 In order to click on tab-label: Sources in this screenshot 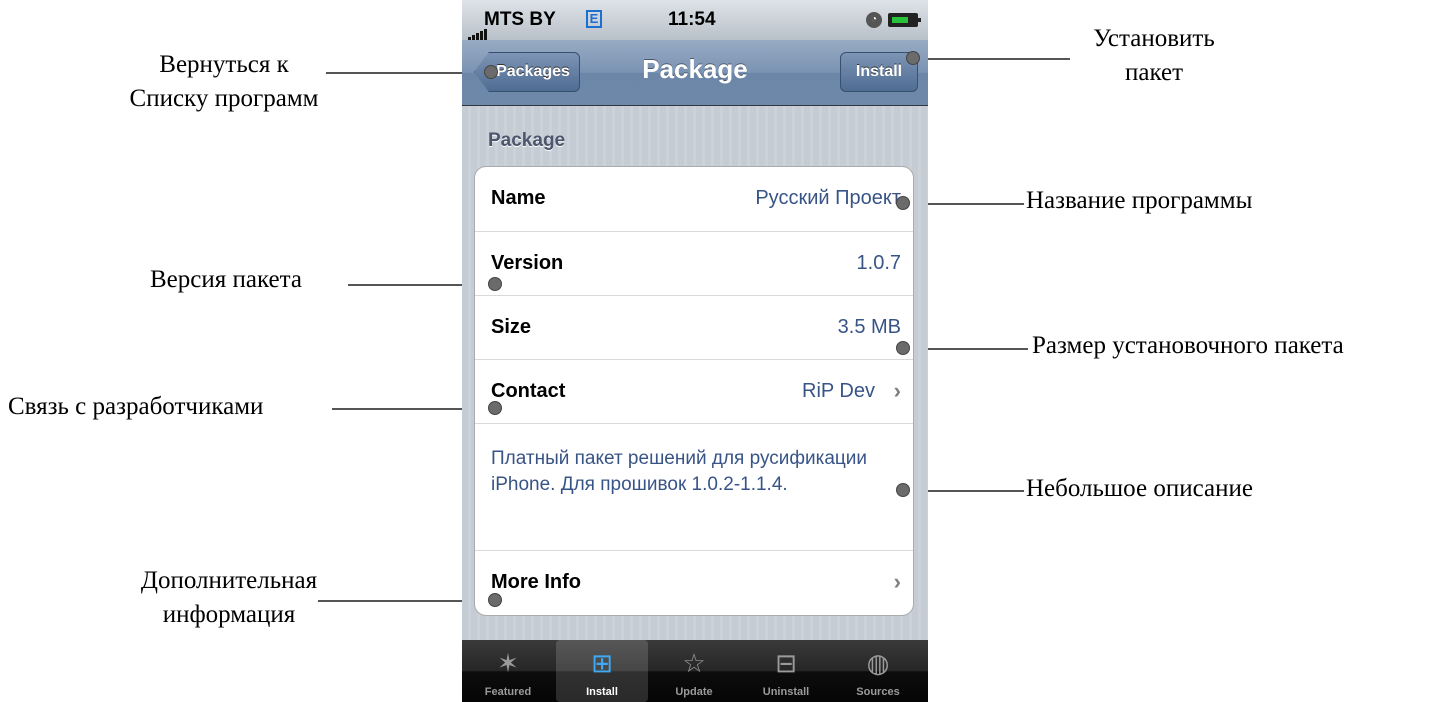, I will do `click(878, 692)`.